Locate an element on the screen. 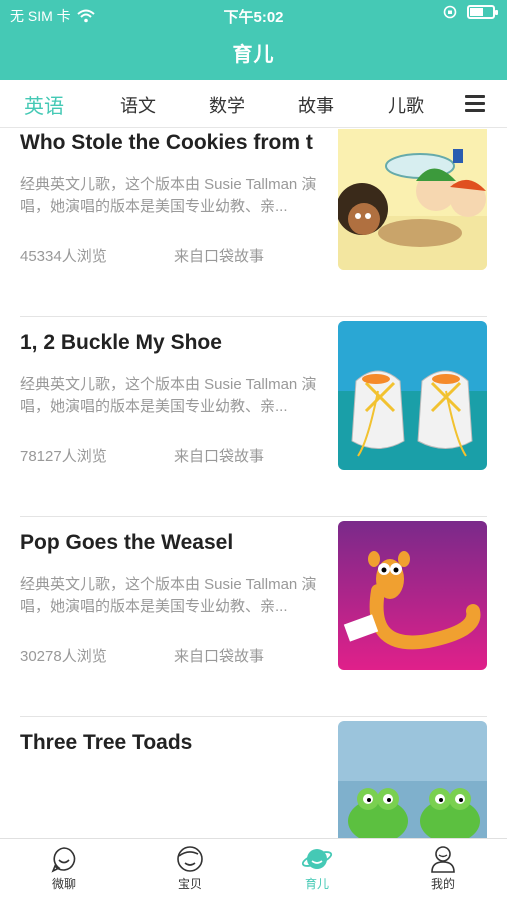  item-title: Pop Goes the Weasel is located at coordinates (127, 542).